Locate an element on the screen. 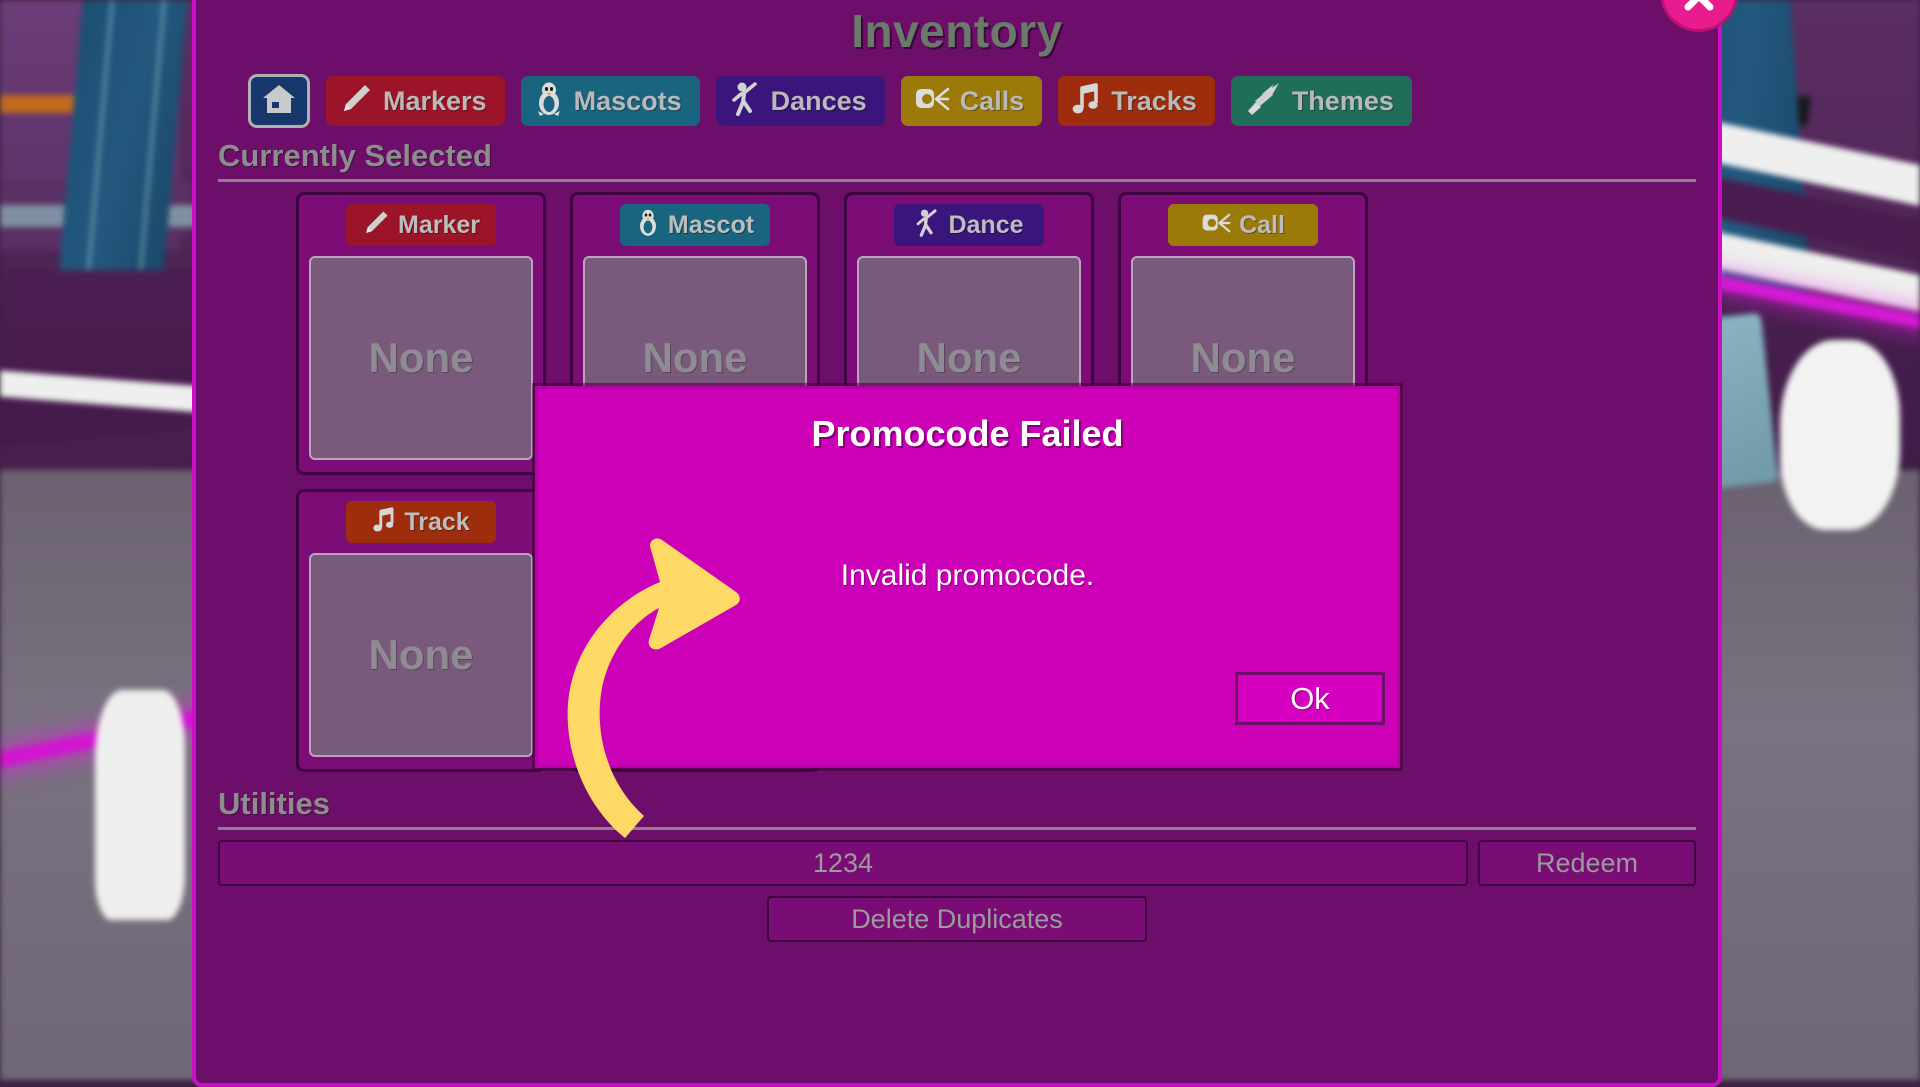  tab-bar: Markers Mascots is located at coordinates (957, 101).